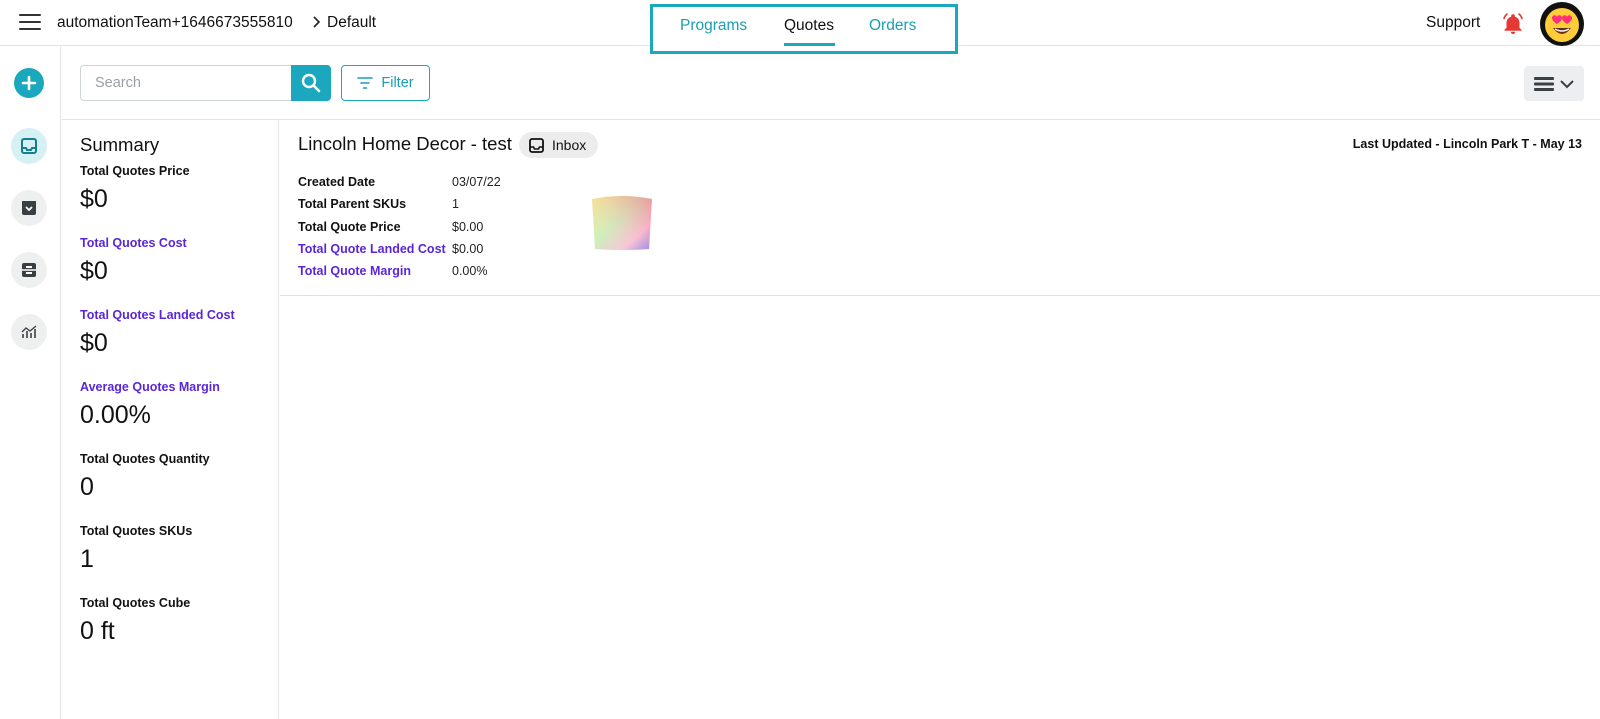 Image resolution: width=1600 pixels, height=719 pixels. What do you see at coordinates (397, 83) in the screenshot?
I see `filter-label: Filter` at bounding box center [397, 83].